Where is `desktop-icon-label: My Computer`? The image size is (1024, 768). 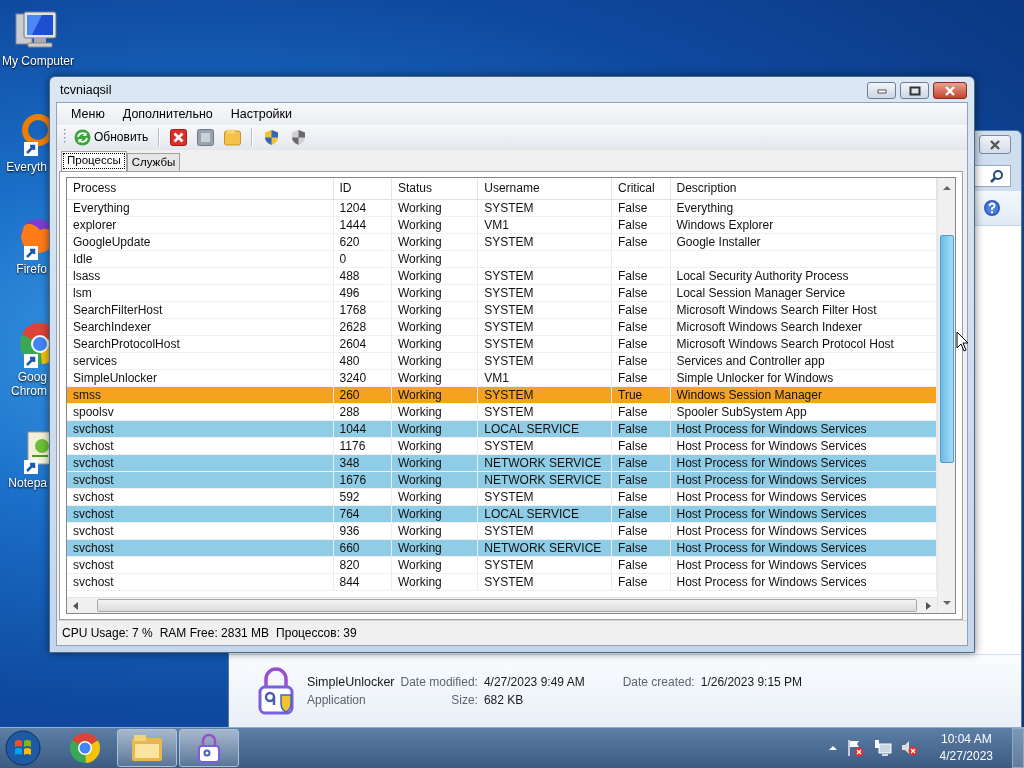
desktop-icon-label: My Computer is located at coordinates (37, 61).